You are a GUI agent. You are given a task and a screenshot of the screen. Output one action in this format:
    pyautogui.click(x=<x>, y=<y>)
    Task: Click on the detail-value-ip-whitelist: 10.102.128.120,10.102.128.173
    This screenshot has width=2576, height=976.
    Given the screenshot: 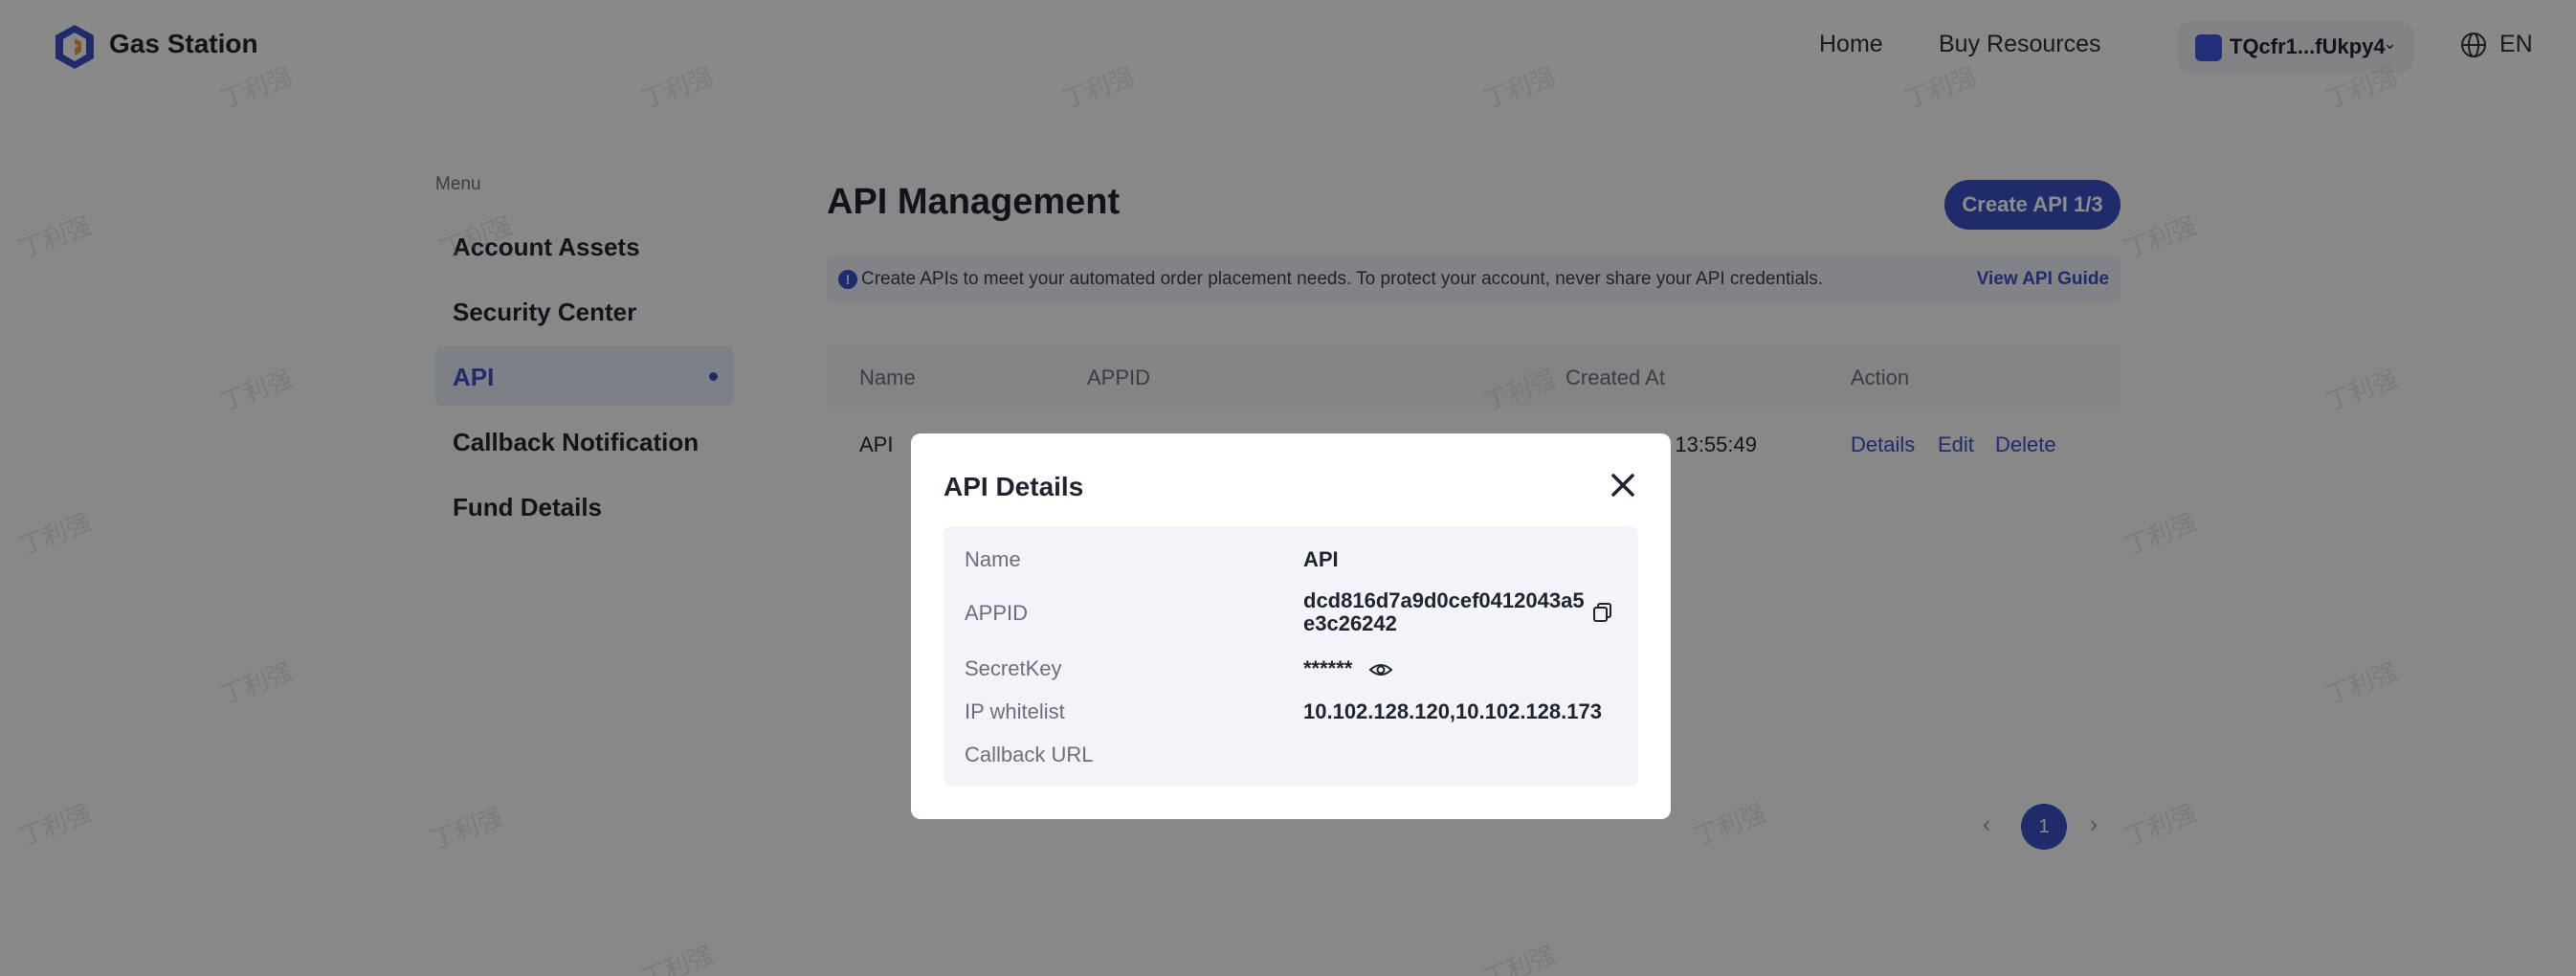 What is the action you would take?
    pyautogui.click(x=1452, y=711)
    